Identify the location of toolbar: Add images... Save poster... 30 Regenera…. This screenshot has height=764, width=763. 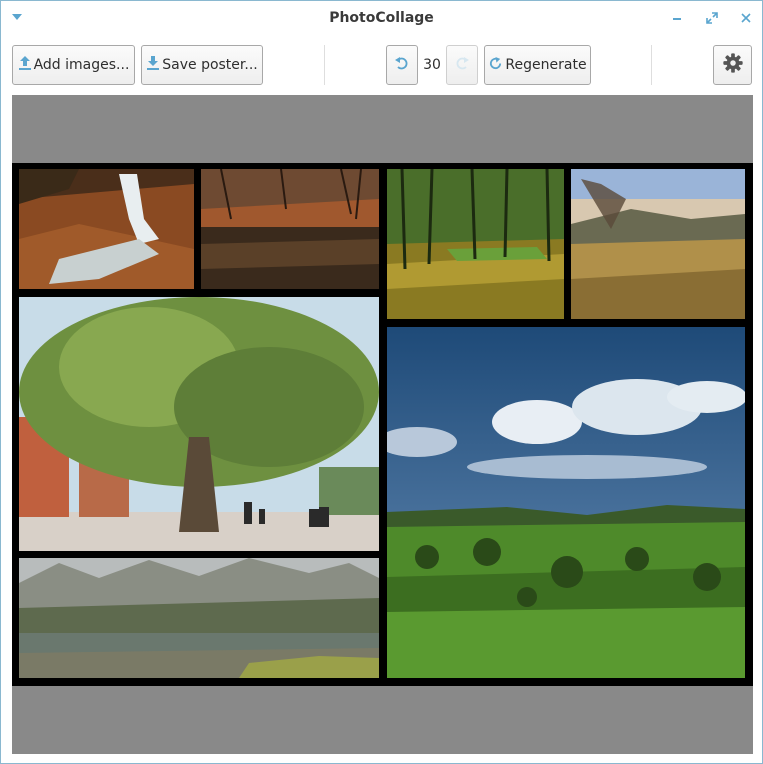
(381, 65).